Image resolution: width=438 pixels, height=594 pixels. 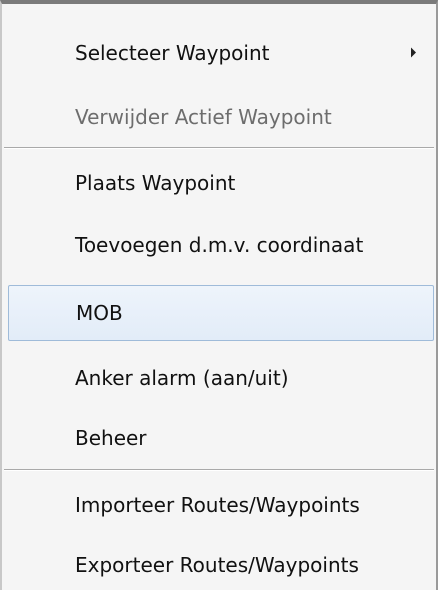 I want to click on menu-item-plaats-waypoint: Plaats Waypoint, so click(x=219, y=183).